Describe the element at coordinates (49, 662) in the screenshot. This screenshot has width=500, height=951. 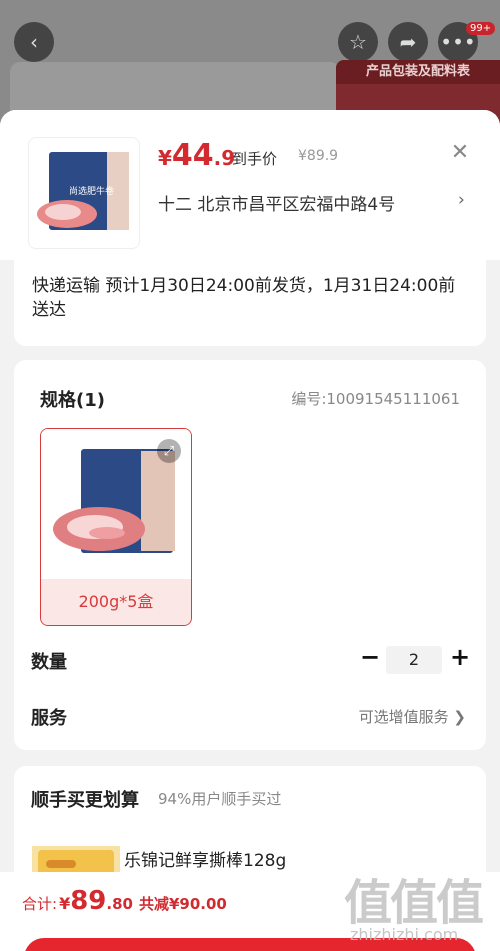
I see `quantity-label: 数量` at that location.